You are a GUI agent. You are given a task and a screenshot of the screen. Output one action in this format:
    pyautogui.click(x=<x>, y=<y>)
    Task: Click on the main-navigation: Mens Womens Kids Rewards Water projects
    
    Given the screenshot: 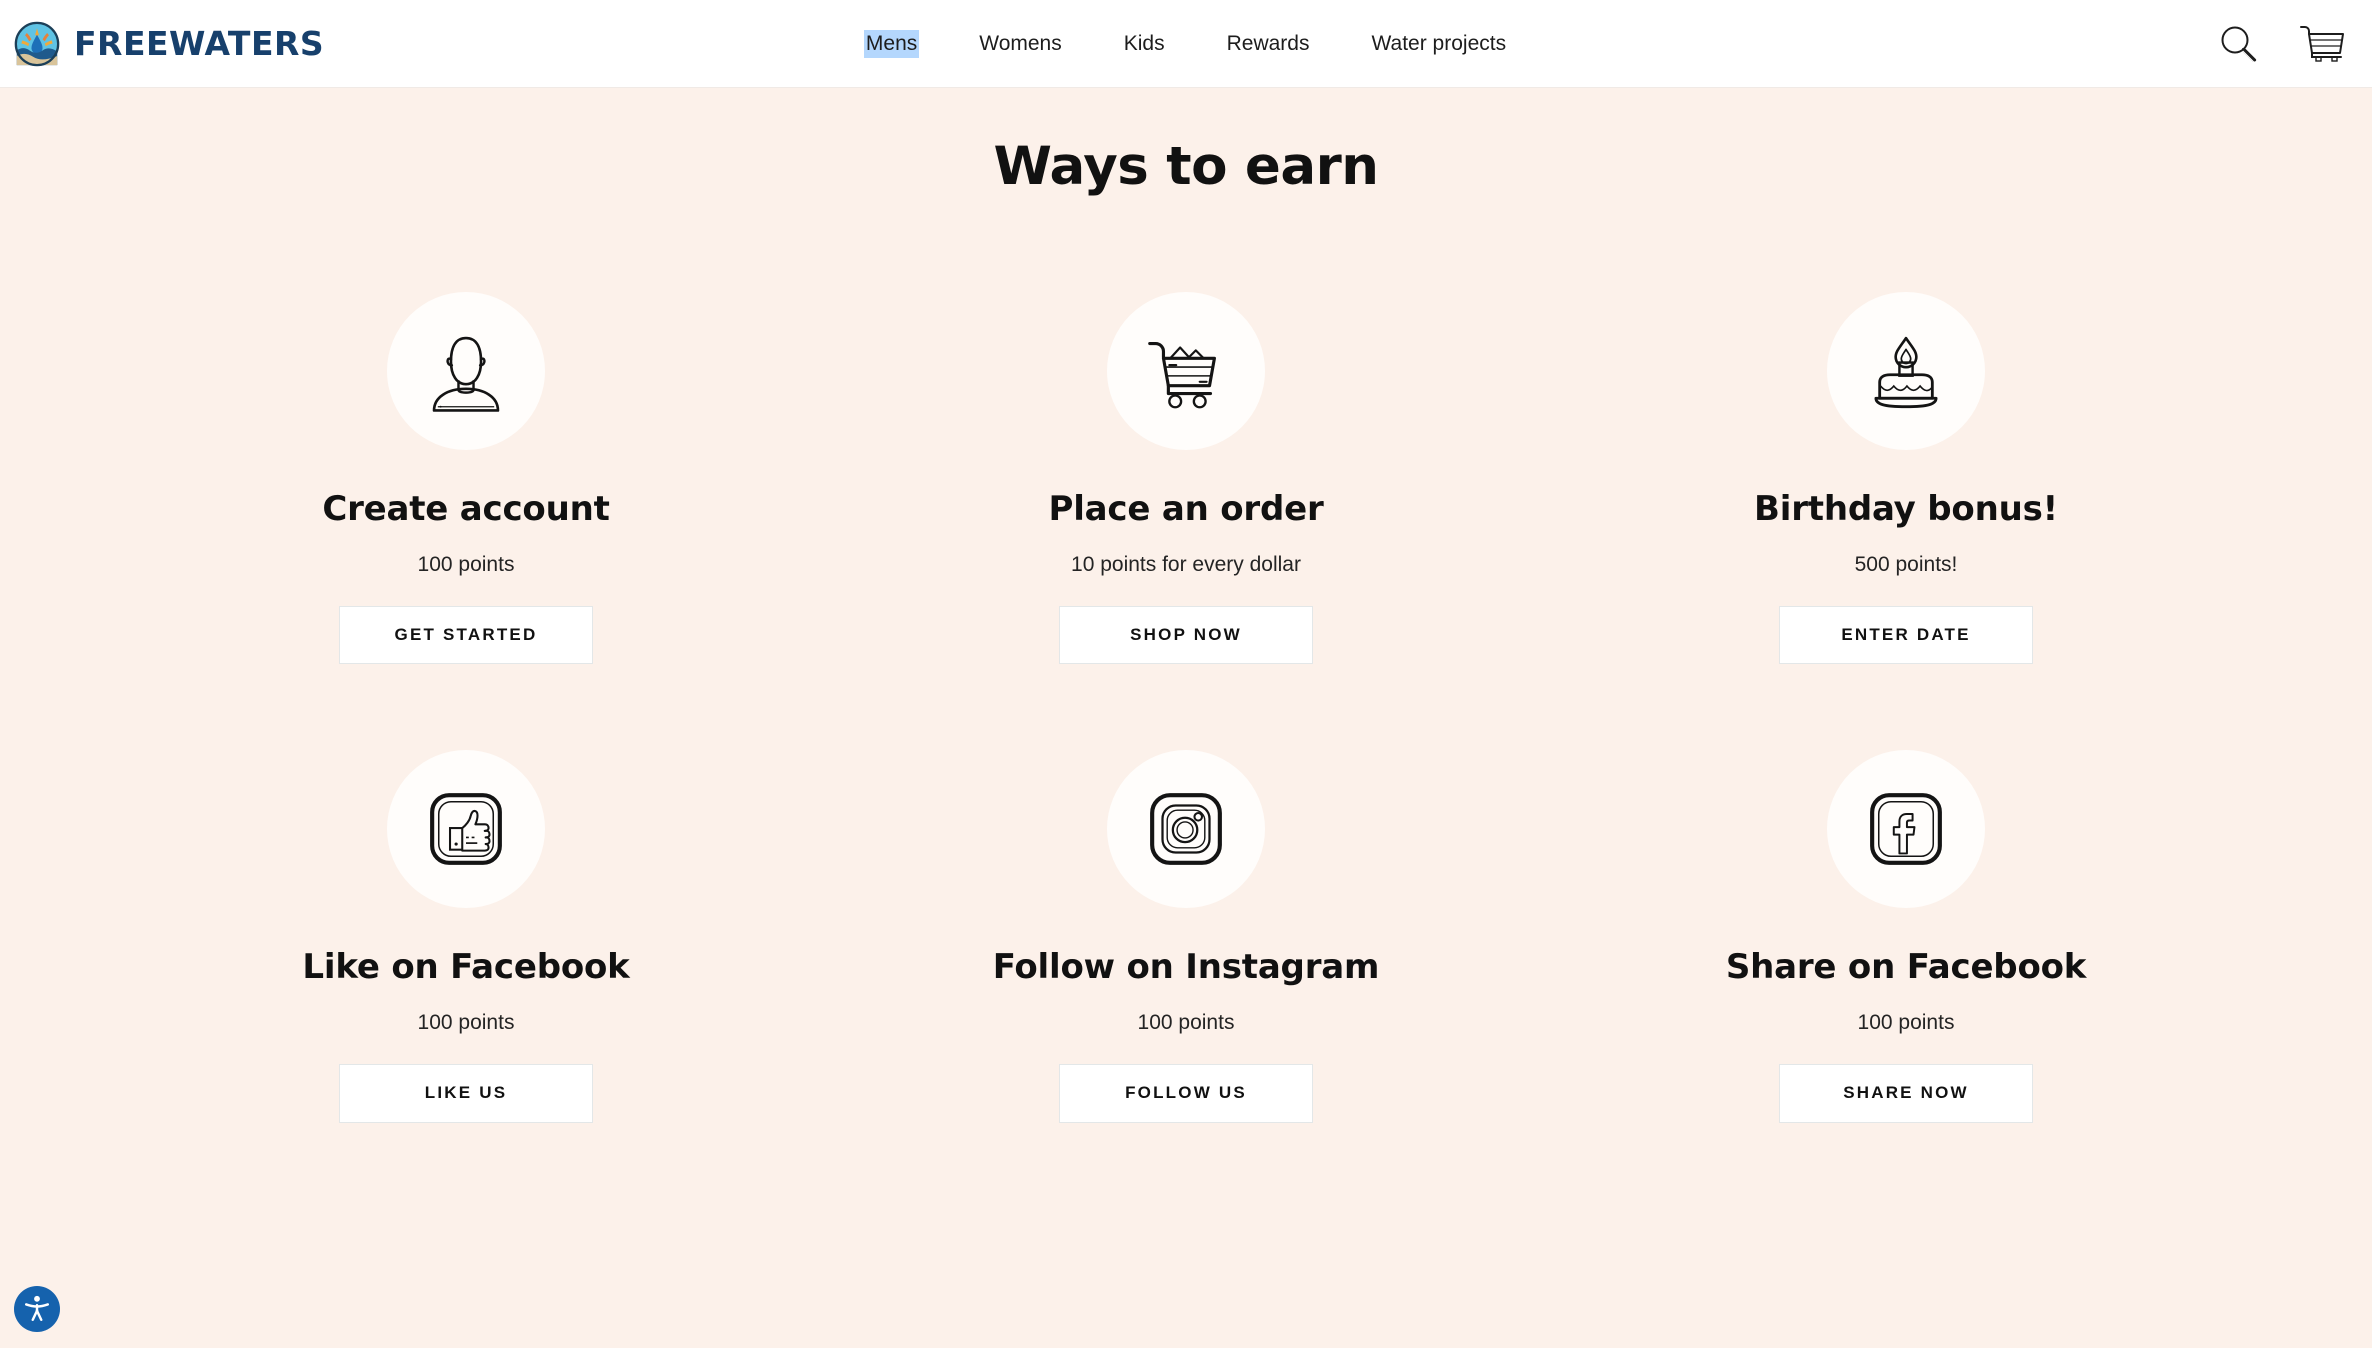 What is the action you would take?
    pyautogui.click(x=1186, y=44)
    